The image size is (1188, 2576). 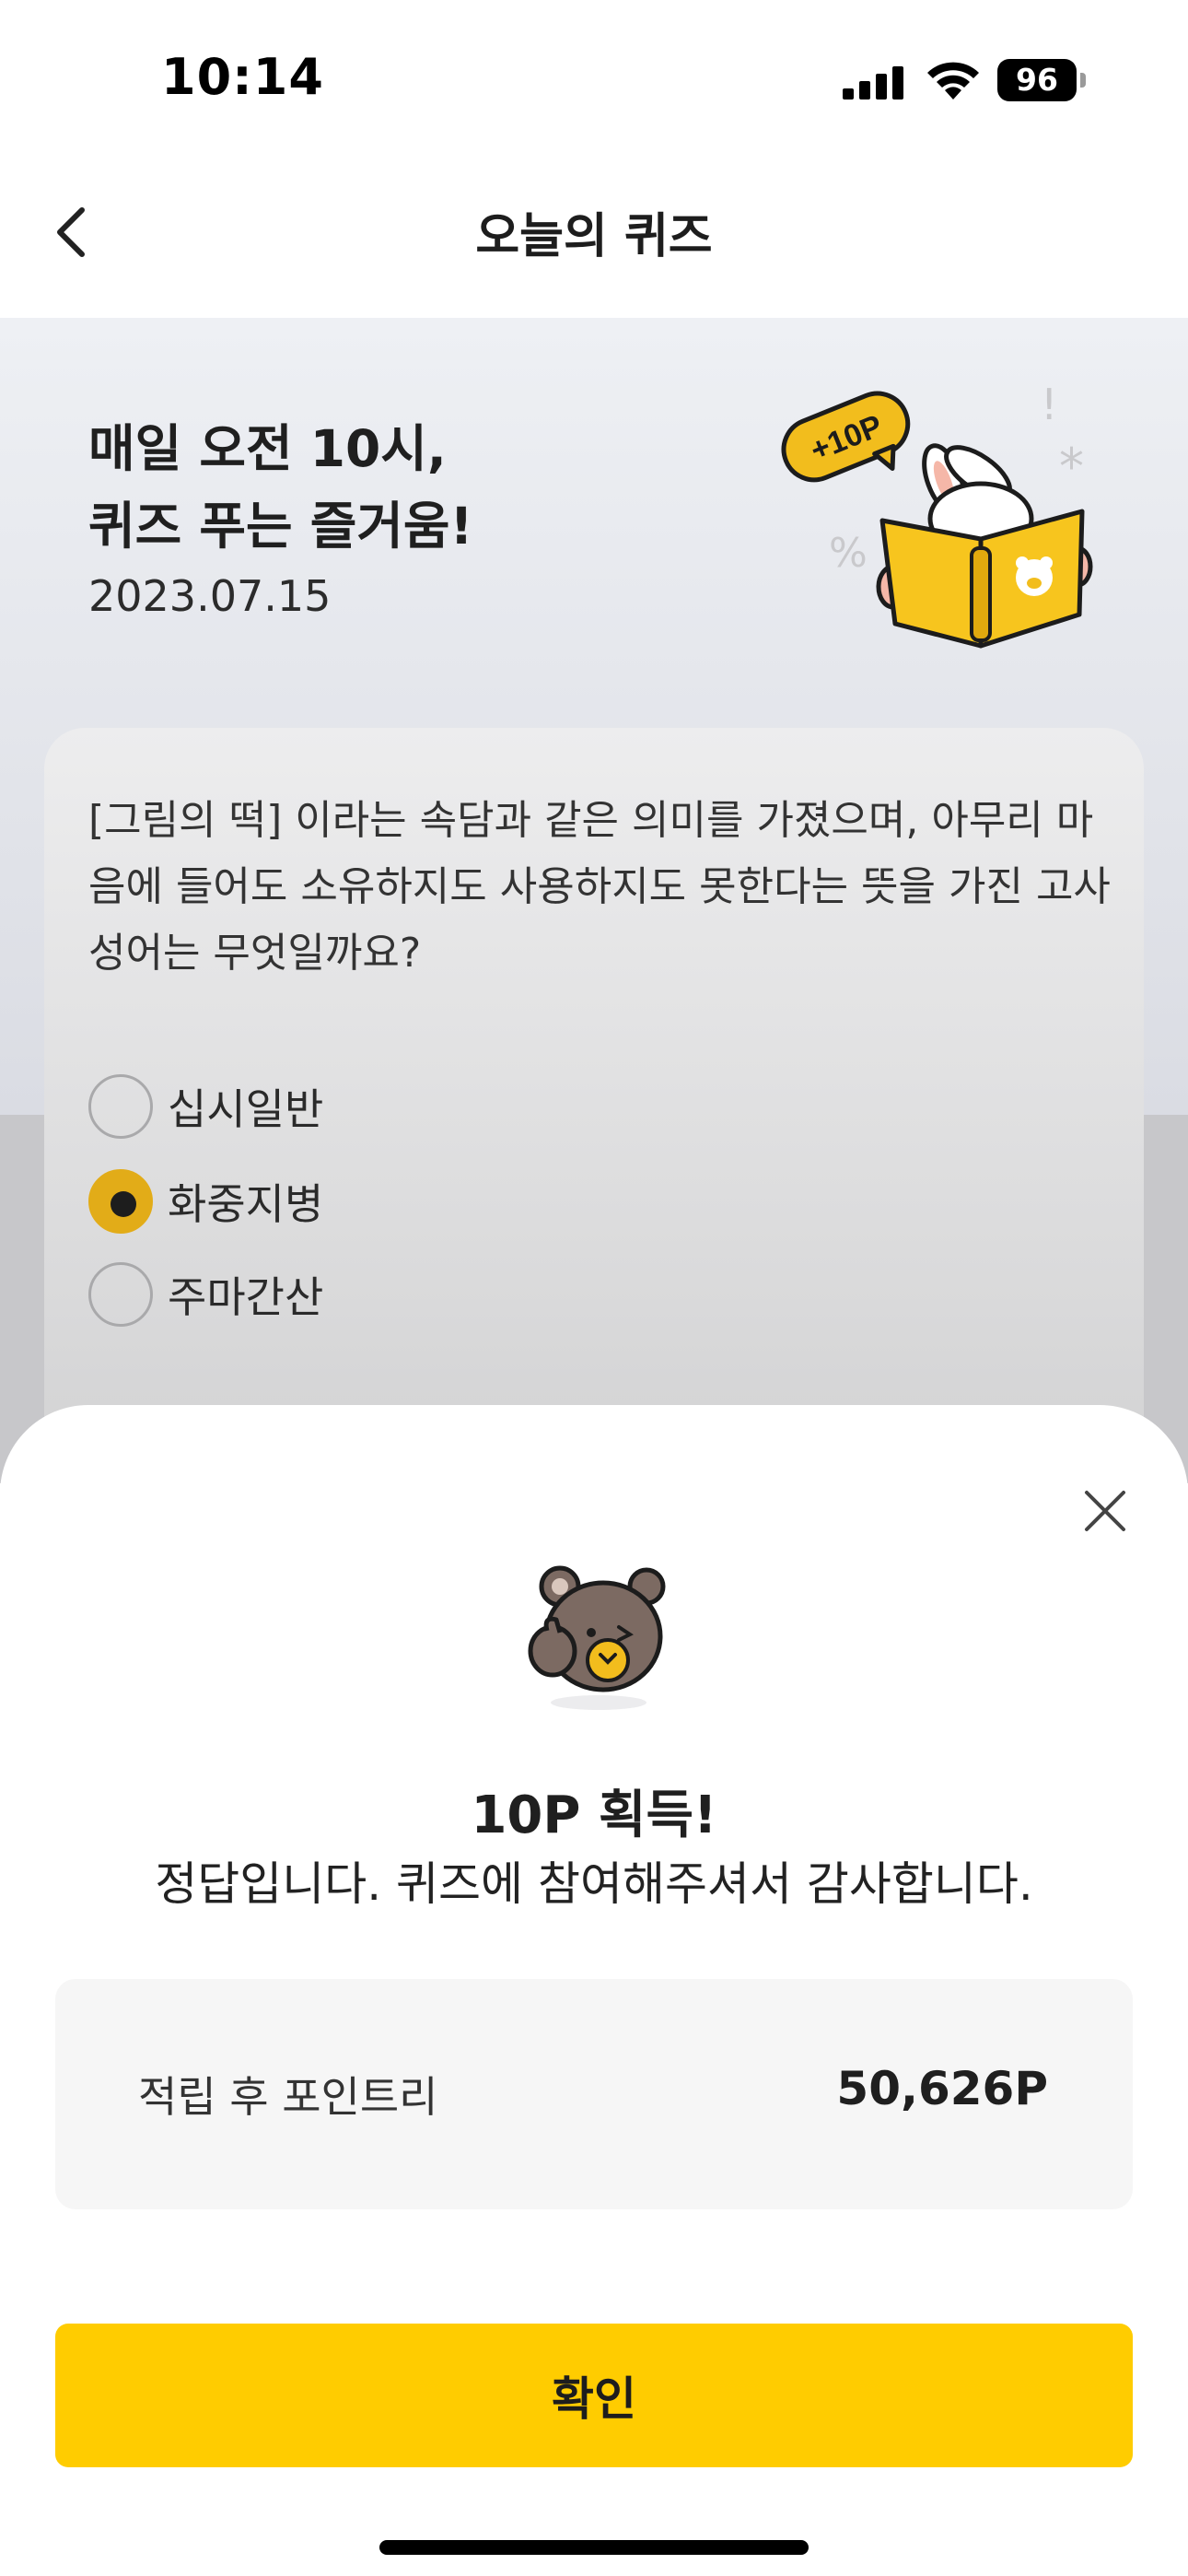 What do you see at coordinates (288, 2097) in the screenshot?
I see `points-label: 적립 후 포인트리` at bounding box center [288, 2097].